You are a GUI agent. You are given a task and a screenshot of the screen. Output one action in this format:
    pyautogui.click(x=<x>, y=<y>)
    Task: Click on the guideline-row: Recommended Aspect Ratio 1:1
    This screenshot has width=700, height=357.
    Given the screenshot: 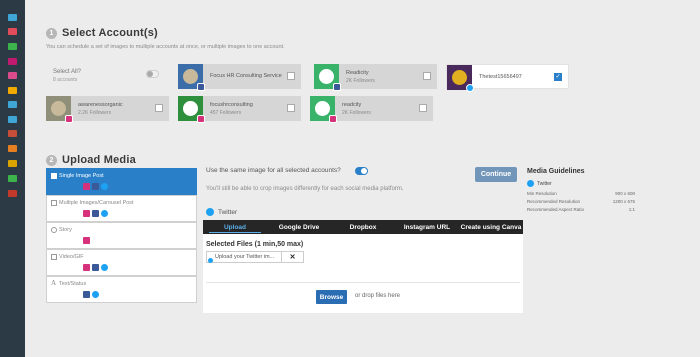 What is the action you would take?
    pyautogui.click(x=581, y=209)
    